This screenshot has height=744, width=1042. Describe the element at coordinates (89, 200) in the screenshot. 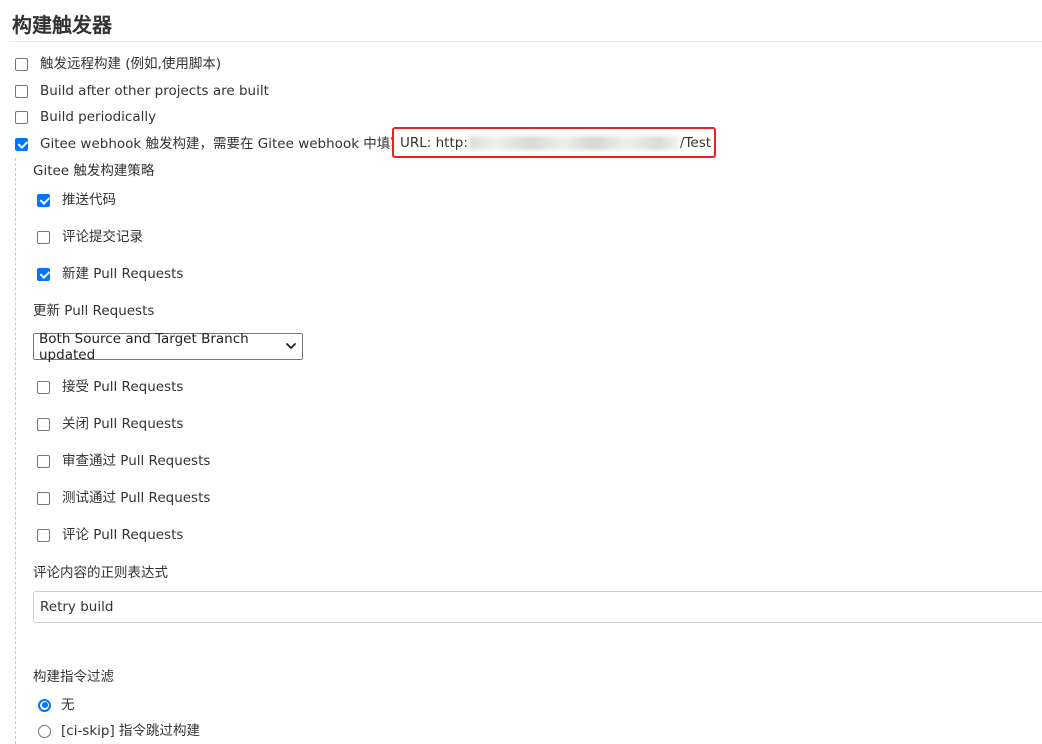

I see `push-code-label: 推送代码` at that location.